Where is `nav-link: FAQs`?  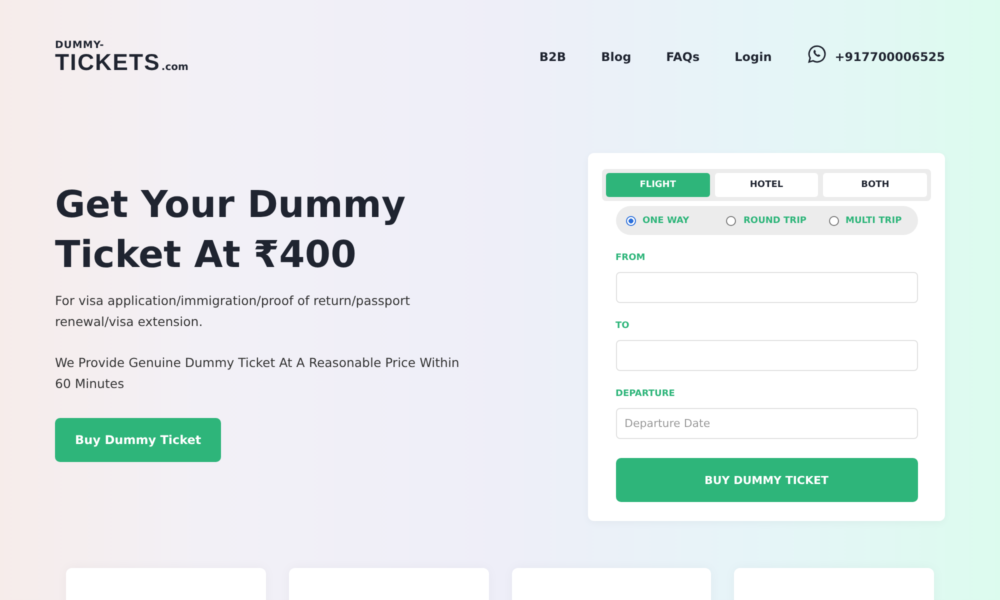
nav-link: FAQs is located at coordinates (683, 57).